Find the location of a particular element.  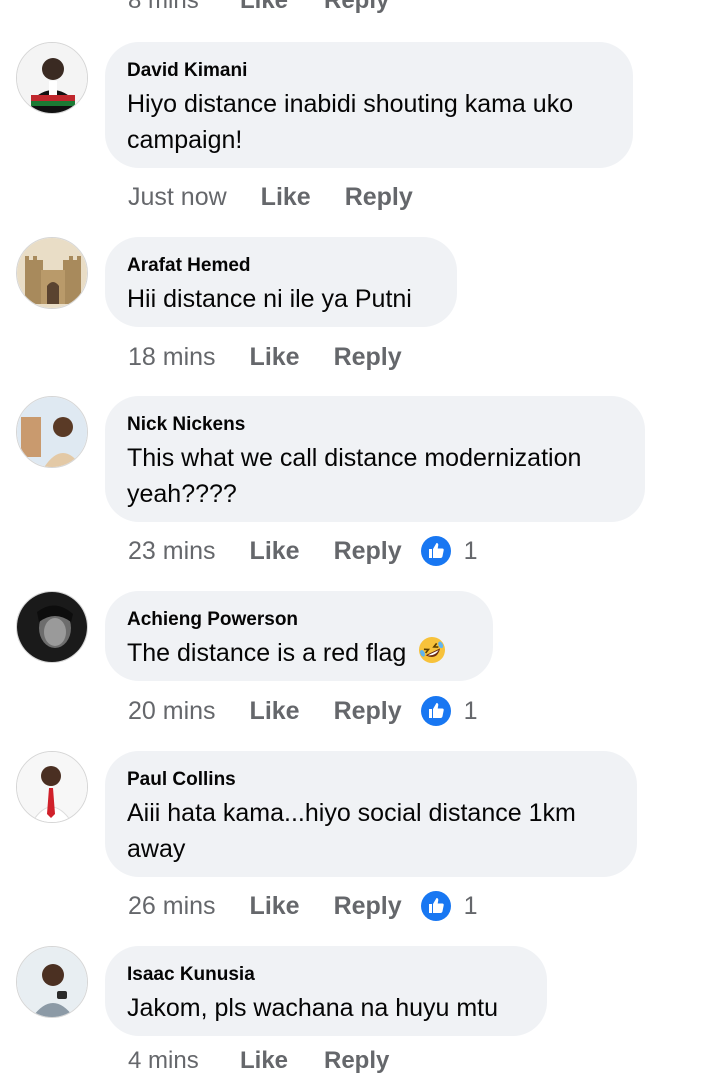

comment-actions: Just now Like Reply is located at coordinates (270, 197).